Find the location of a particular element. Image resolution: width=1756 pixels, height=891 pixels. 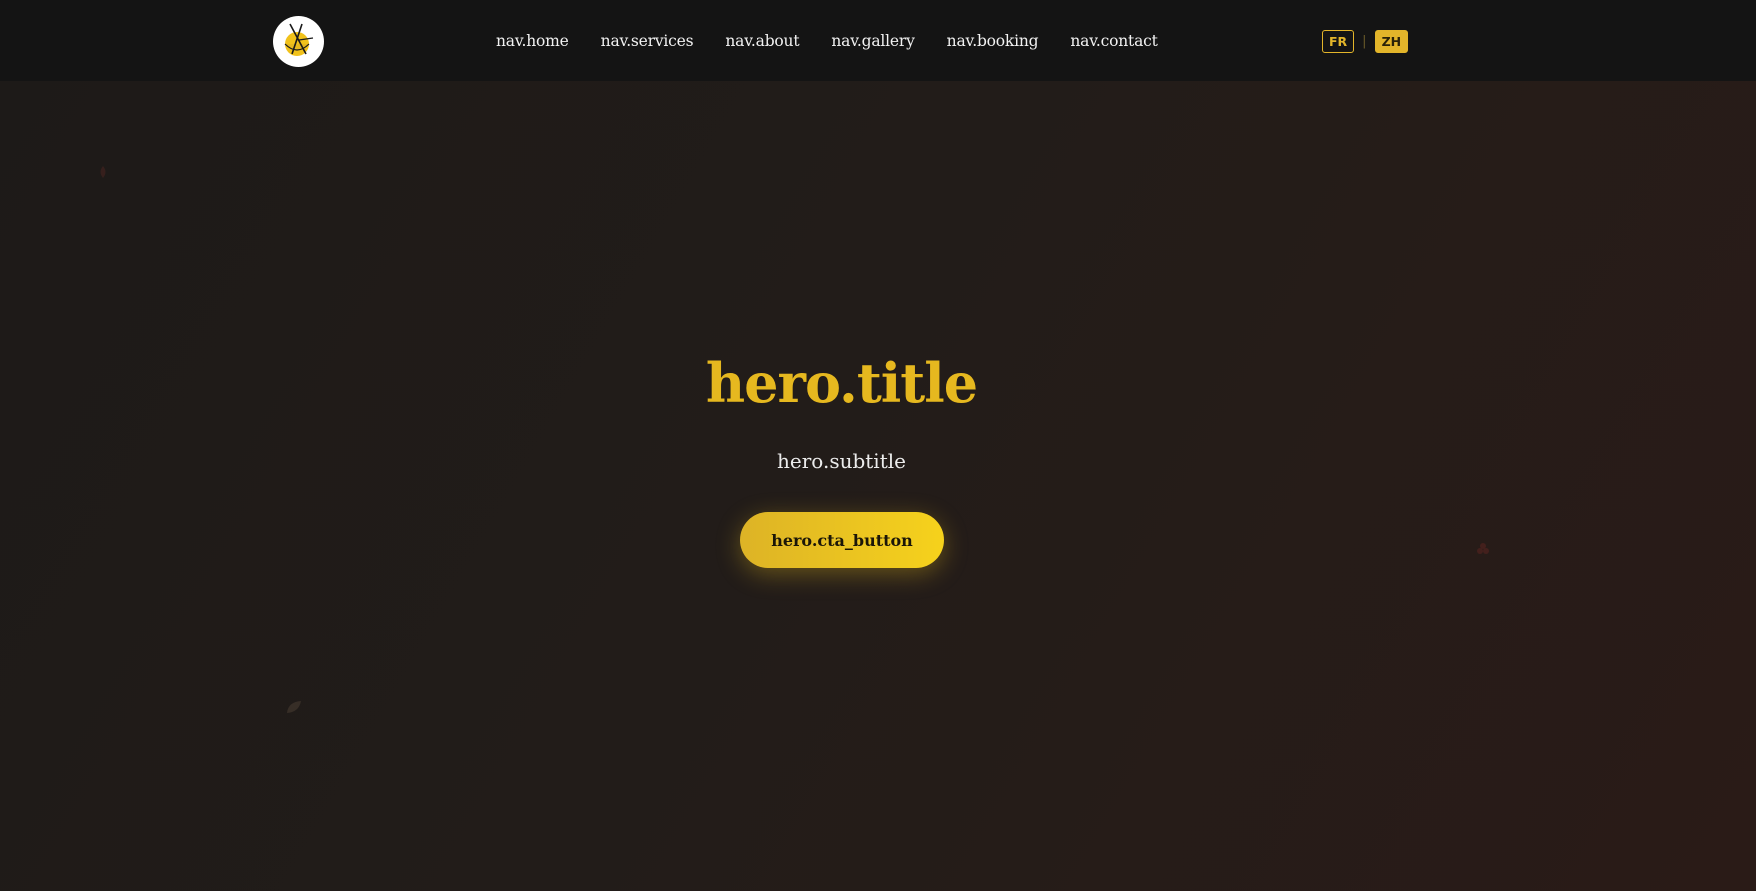

site-logo is located at coordinates (298, 41).